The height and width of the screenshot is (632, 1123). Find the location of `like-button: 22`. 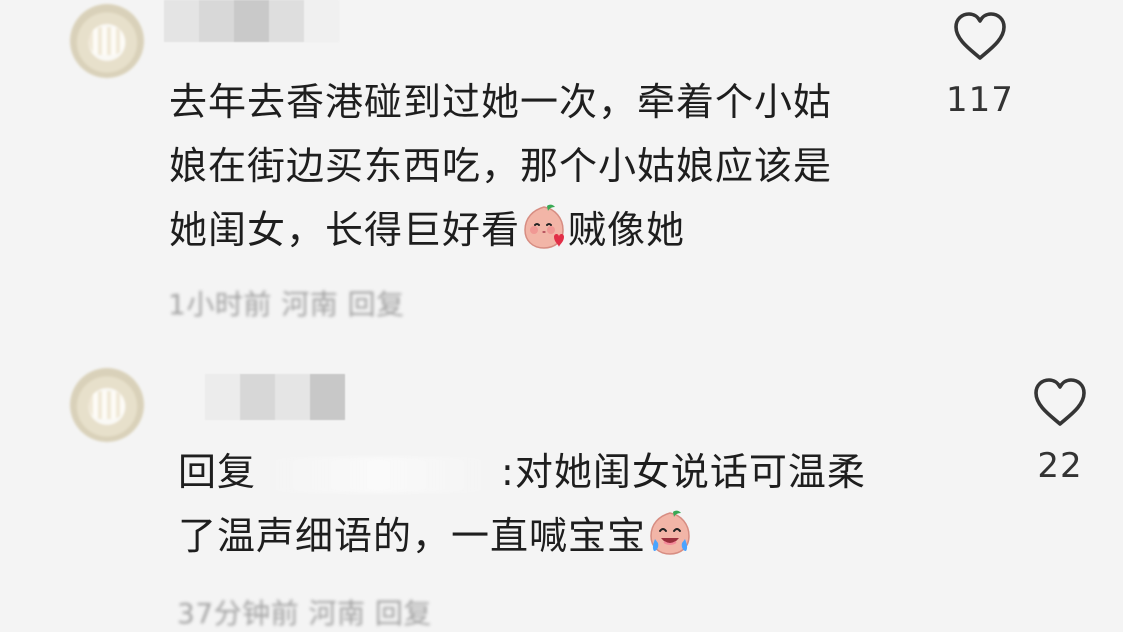

like-button: 22 is located at coordinates (1060, 431).